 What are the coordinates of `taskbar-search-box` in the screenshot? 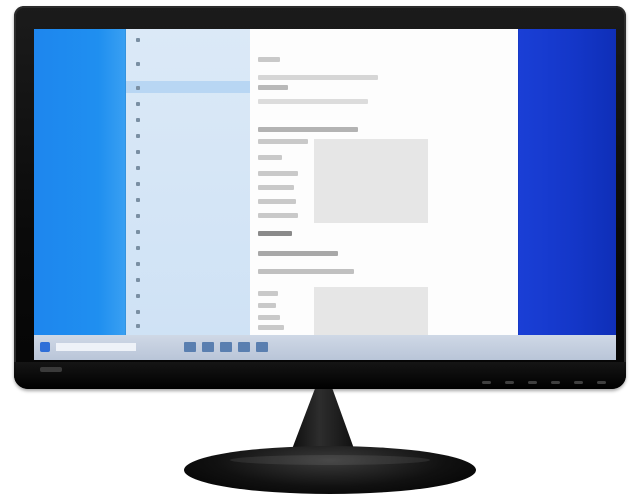 It's located at (96, 347).